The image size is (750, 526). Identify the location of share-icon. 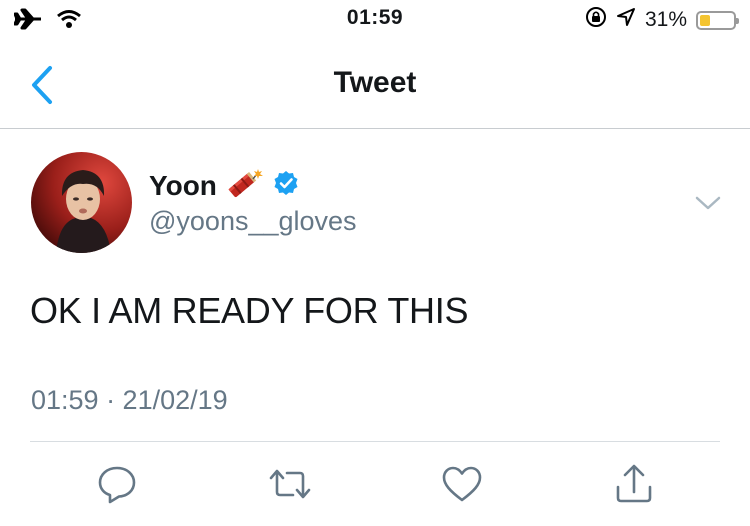
(634, 483).